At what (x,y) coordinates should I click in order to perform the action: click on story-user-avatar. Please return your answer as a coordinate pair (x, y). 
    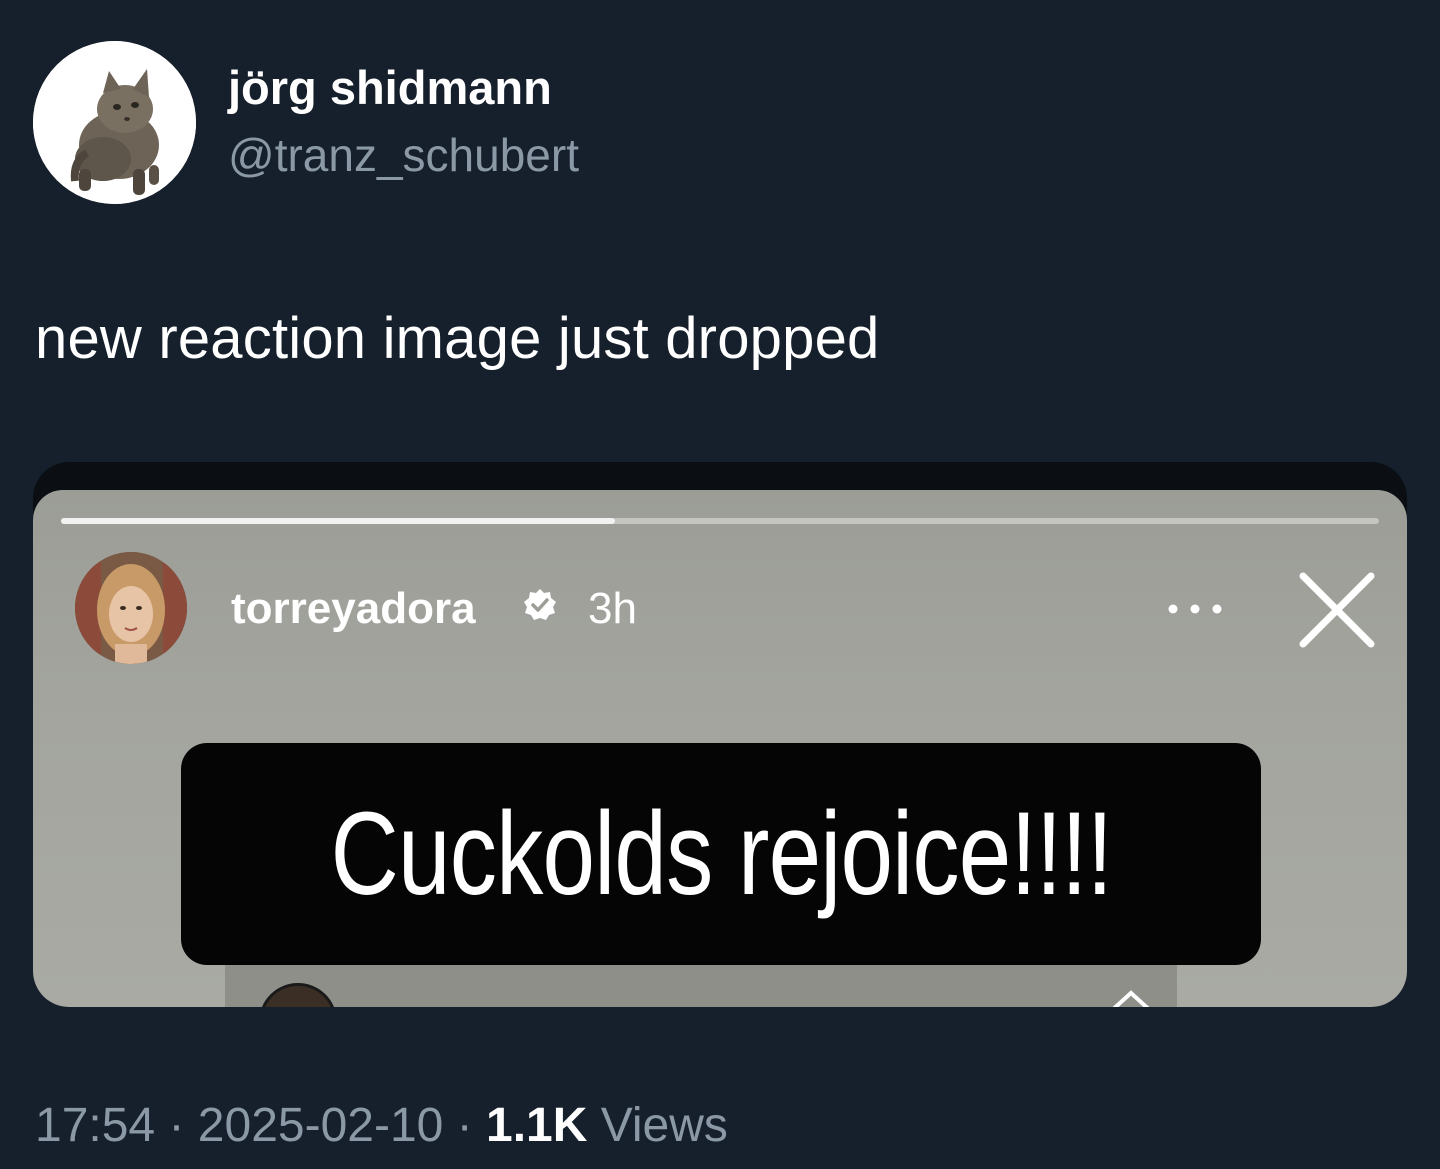
    Looking at the image, I should click on (131, 608).